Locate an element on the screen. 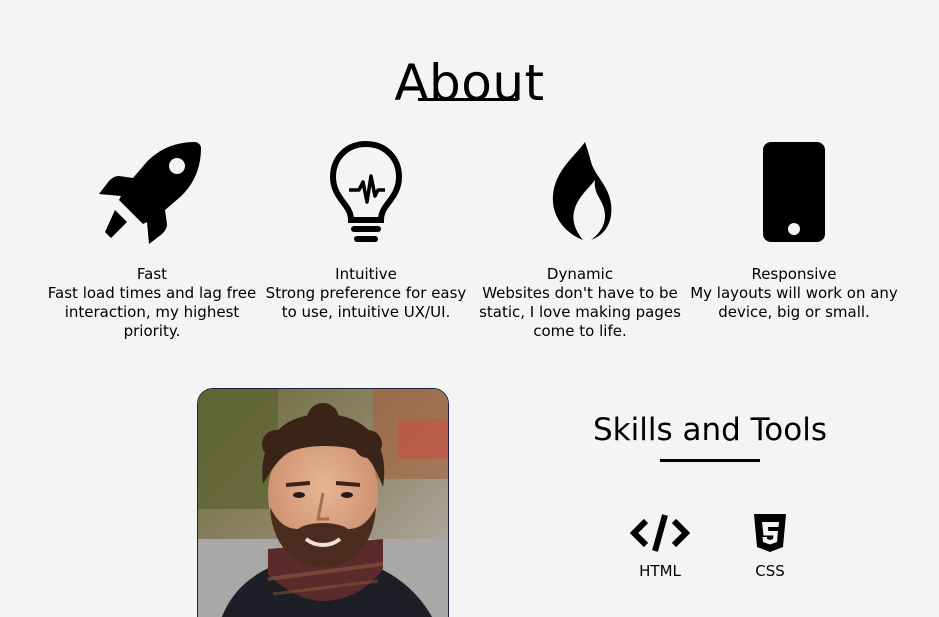  skill-html: HTML is located at coordinates (660, 546).